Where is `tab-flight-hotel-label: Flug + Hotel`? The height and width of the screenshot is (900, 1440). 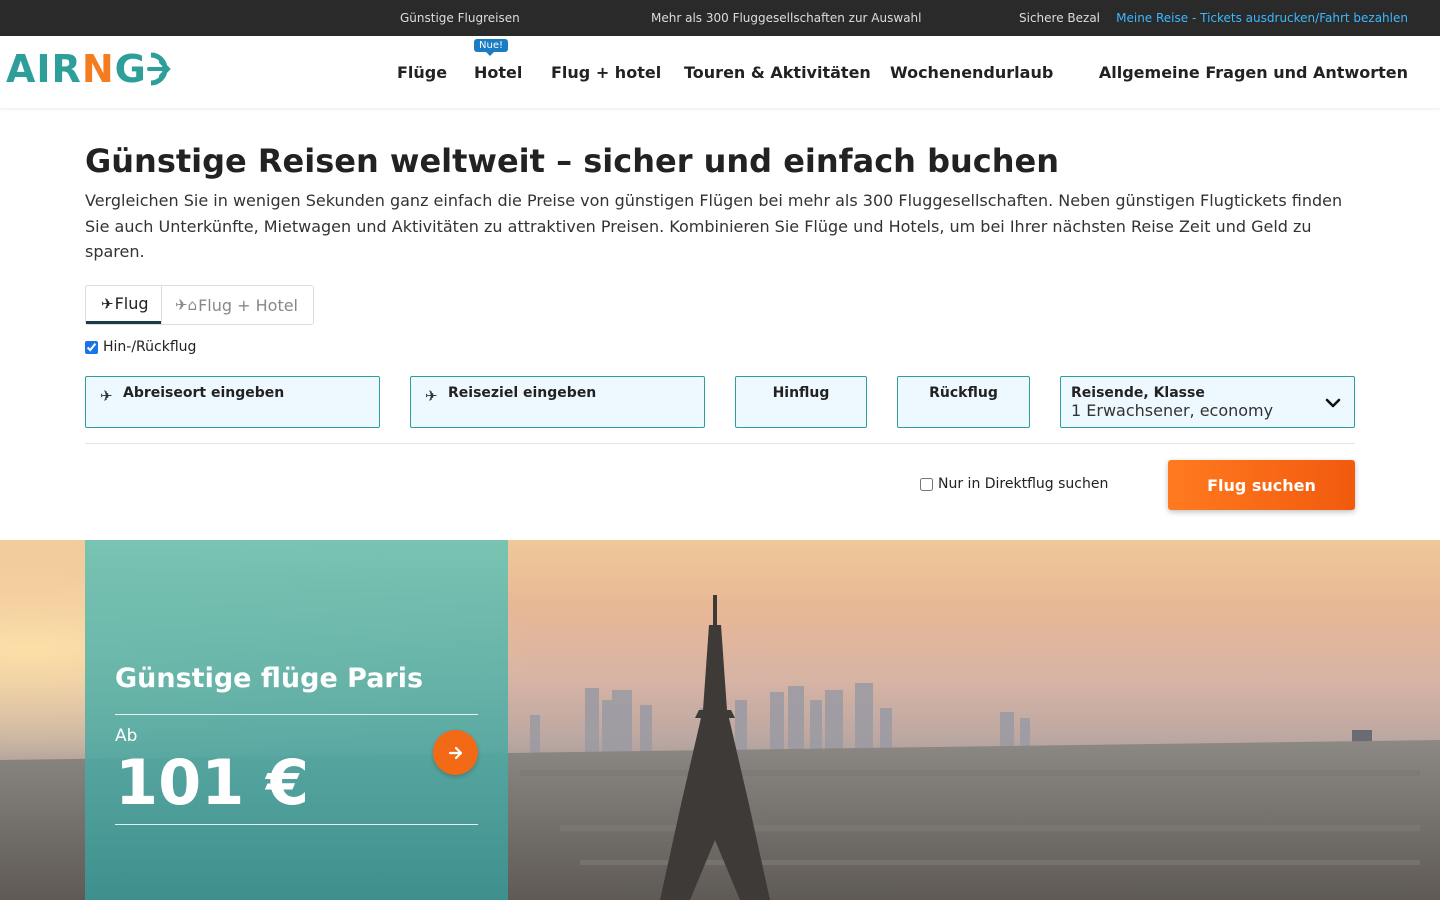
tab-flight-hotel-label: Flug + Hotel is located at coordinates (248, 305).